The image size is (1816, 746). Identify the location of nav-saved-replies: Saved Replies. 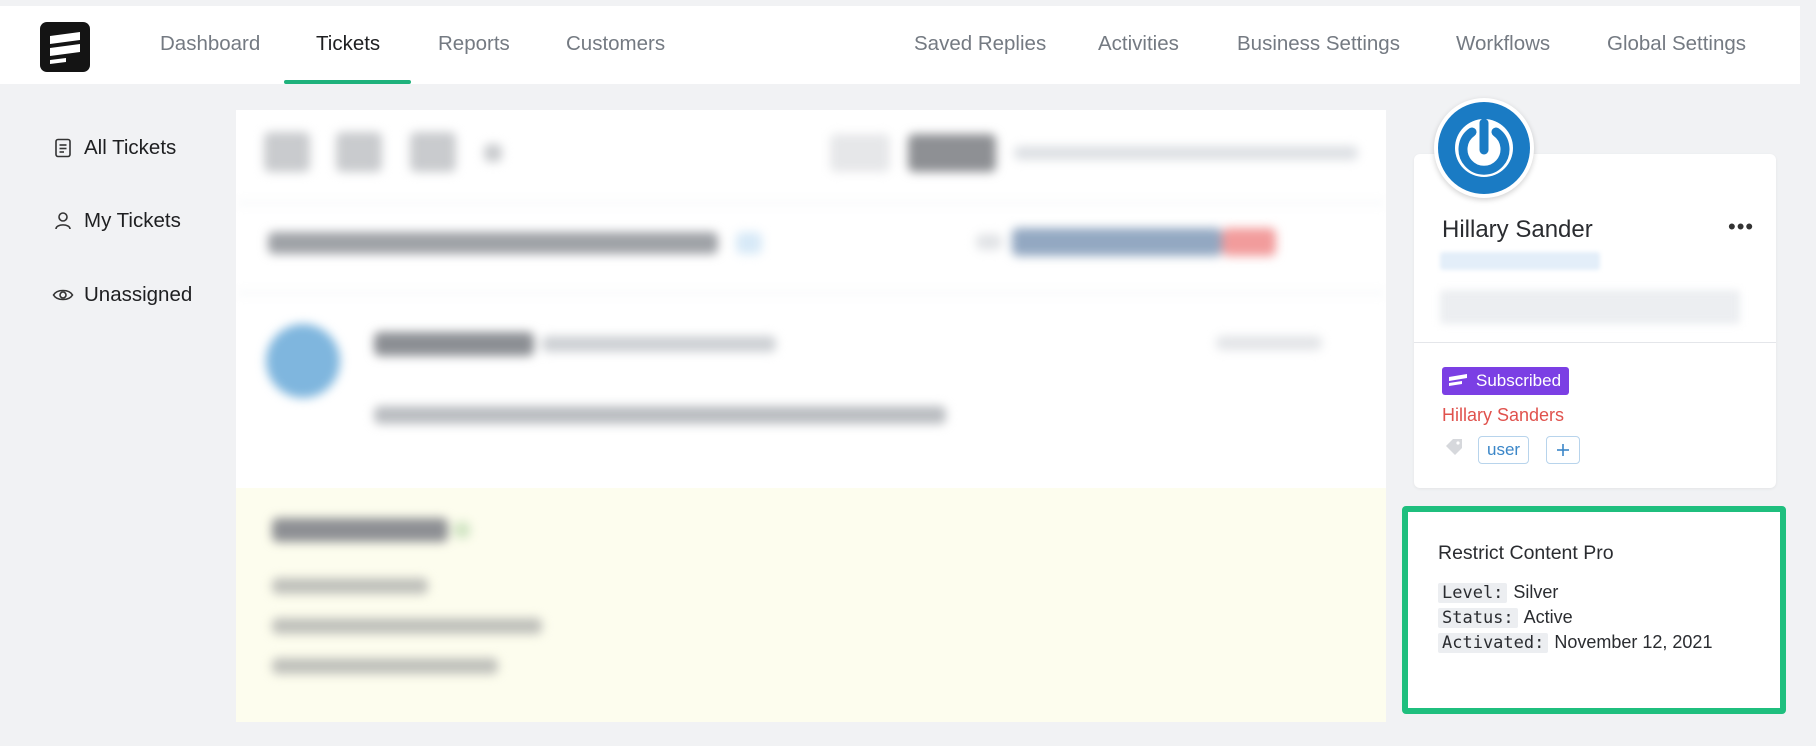
(980, 45).